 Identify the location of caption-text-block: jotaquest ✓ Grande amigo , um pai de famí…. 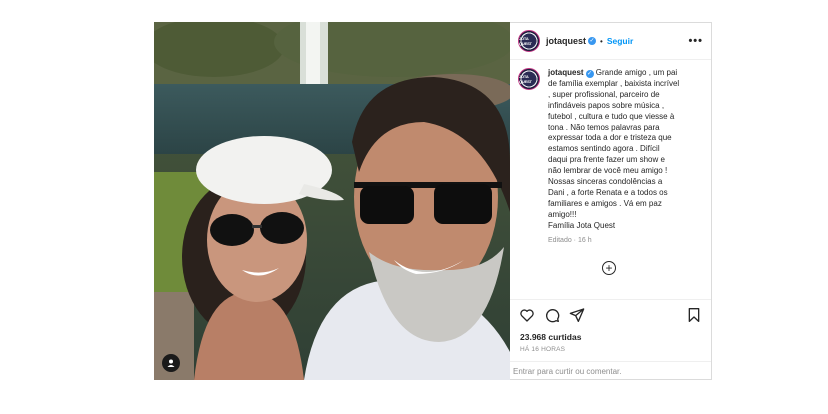
(613, 157).